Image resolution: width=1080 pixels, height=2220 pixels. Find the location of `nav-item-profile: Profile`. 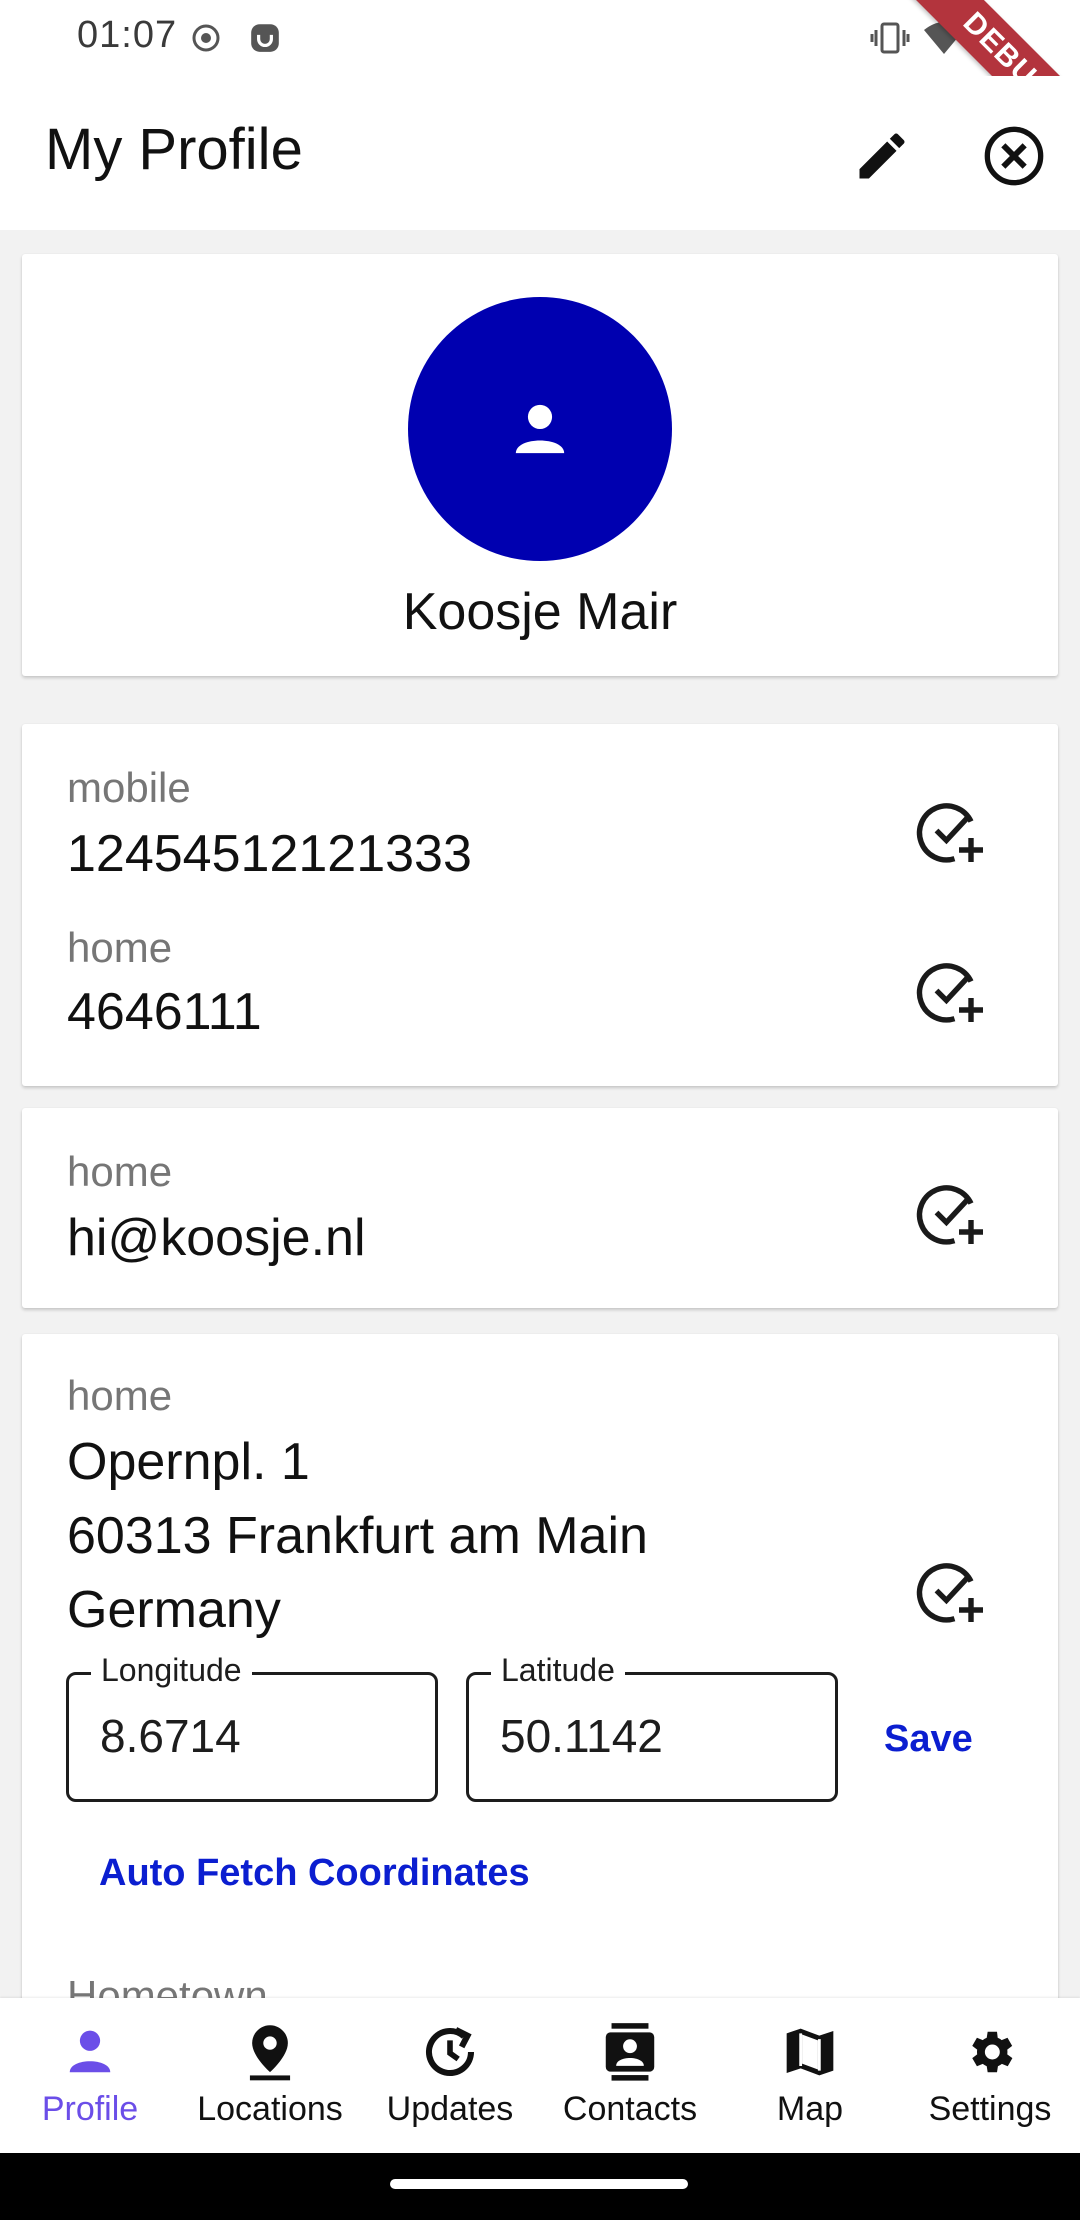

nav-item-profile: Profile is located at coordinates (90, 2075).